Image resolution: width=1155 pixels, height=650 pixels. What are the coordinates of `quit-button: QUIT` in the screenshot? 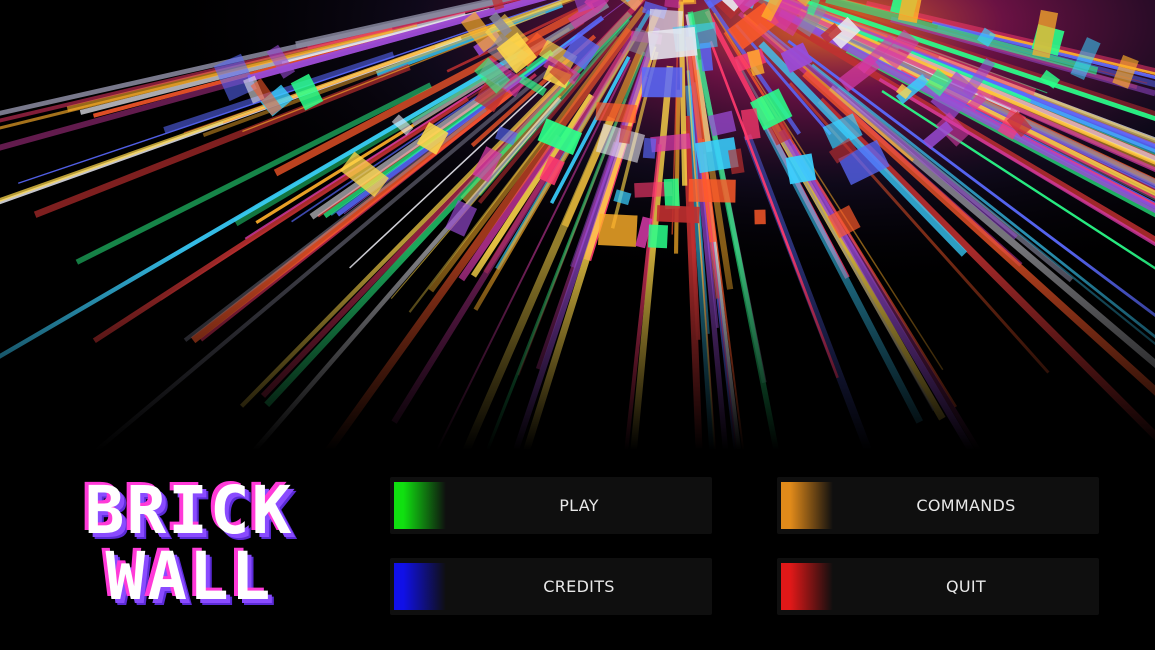 It's located at (938, 586).